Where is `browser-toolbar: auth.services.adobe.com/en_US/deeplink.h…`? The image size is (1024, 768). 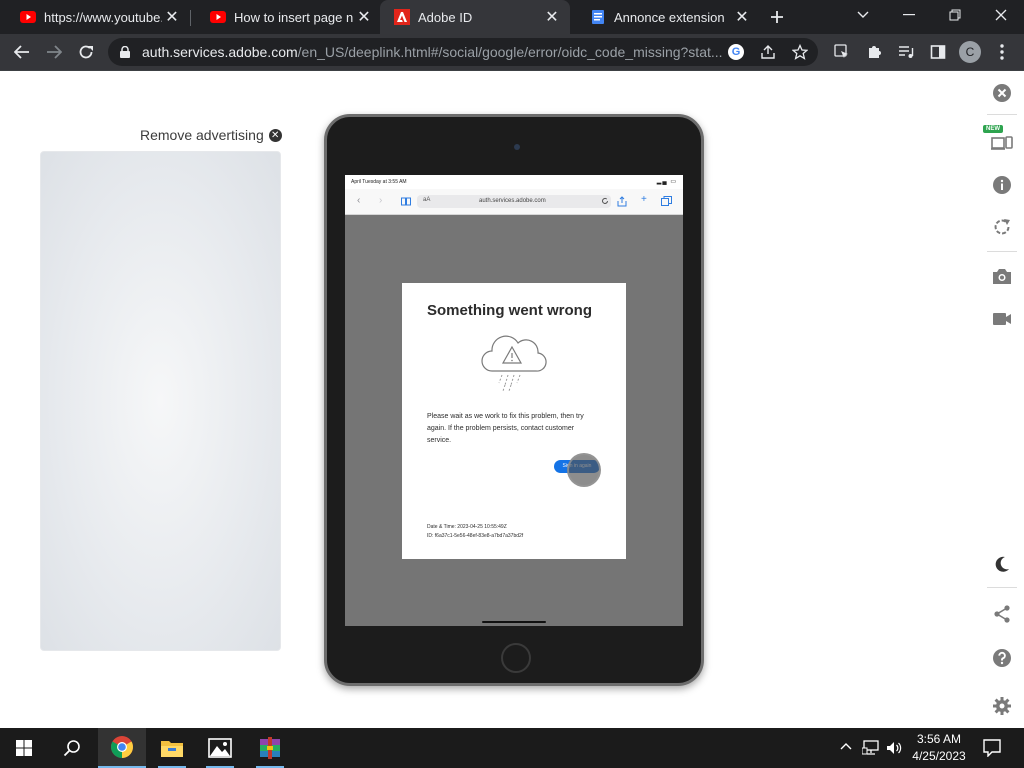
browser-toolbar: auth.services.adobe.com/en_US/deeplink.h… is located at coordinates (512, 52).